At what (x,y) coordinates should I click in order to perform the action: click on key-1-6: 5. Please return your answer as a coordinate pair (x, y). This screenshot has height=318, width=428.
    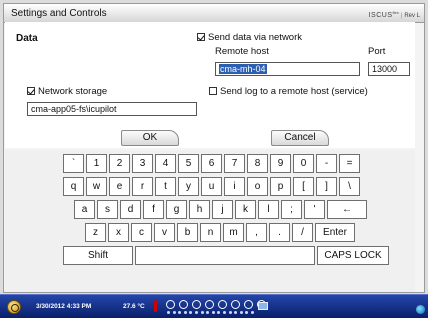
    Looking at the image, I should click on (188, 163).